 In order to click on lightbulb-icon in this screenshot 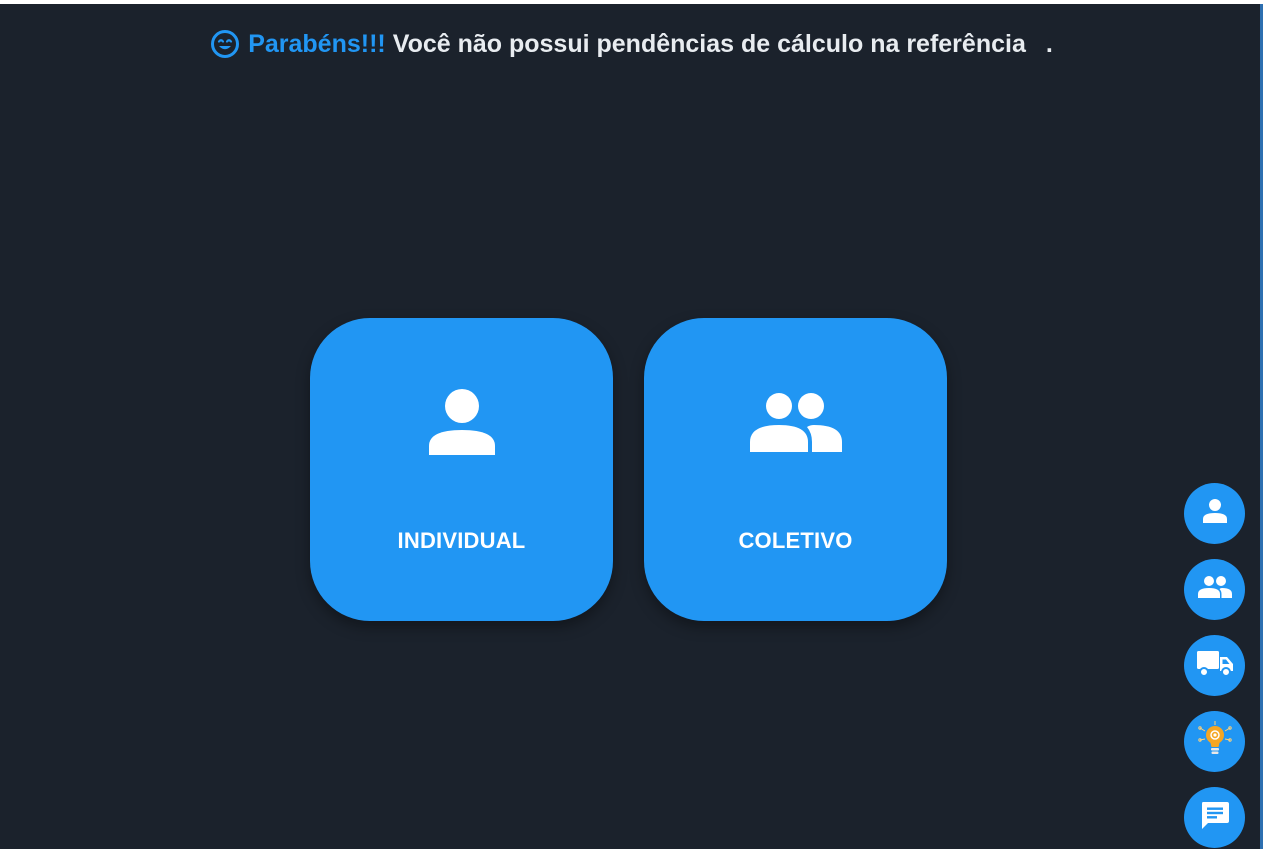, I will do `click(1215, 741)`.